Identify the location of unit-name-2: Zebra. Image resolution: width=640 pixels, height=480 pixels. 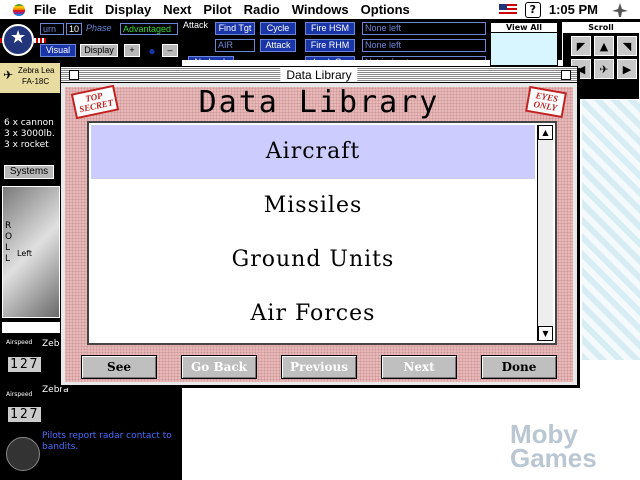
(55, 390).